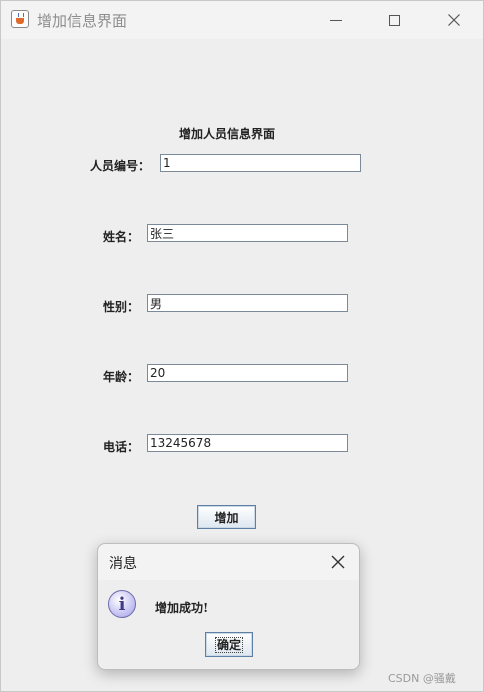 This screenshot has width=484, height=692. What do you see at coordinates (226, 134) in the screenshot?
I see `form-heading: 增加人员信息界面` at bounding box center [226, 134].